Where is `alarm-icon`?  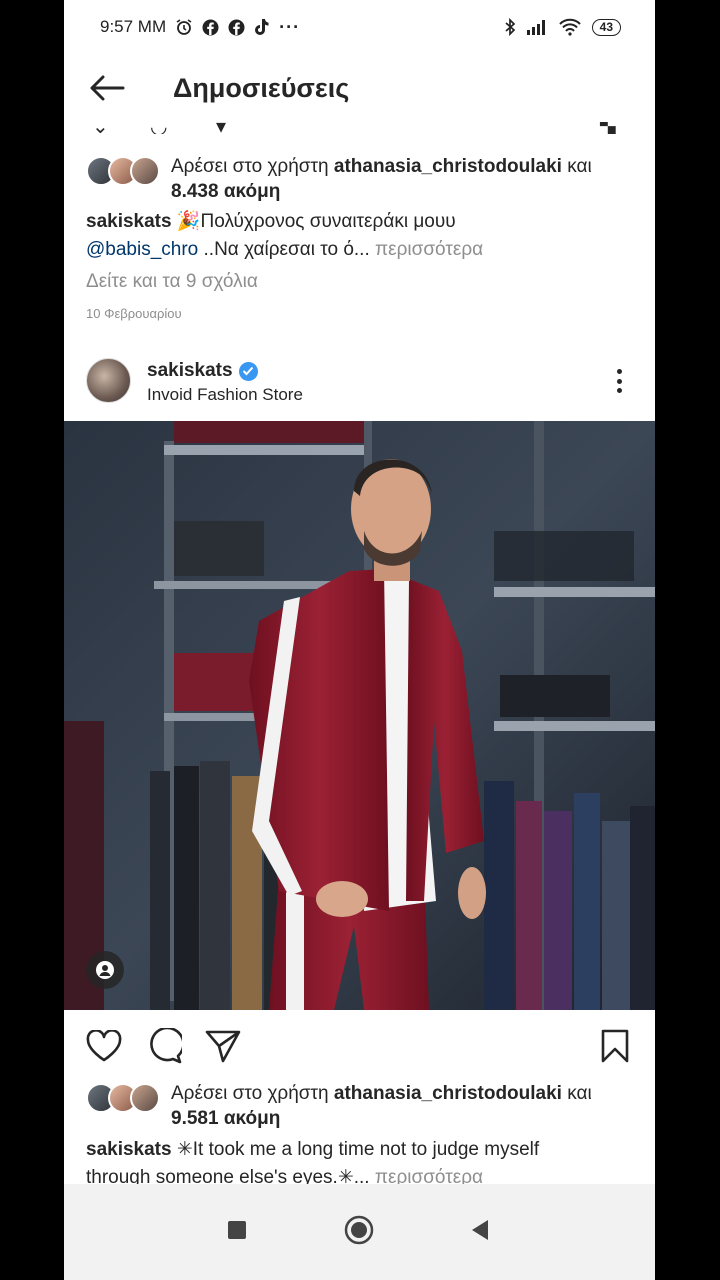
alarm-icon is located at coordinates (184, 27).